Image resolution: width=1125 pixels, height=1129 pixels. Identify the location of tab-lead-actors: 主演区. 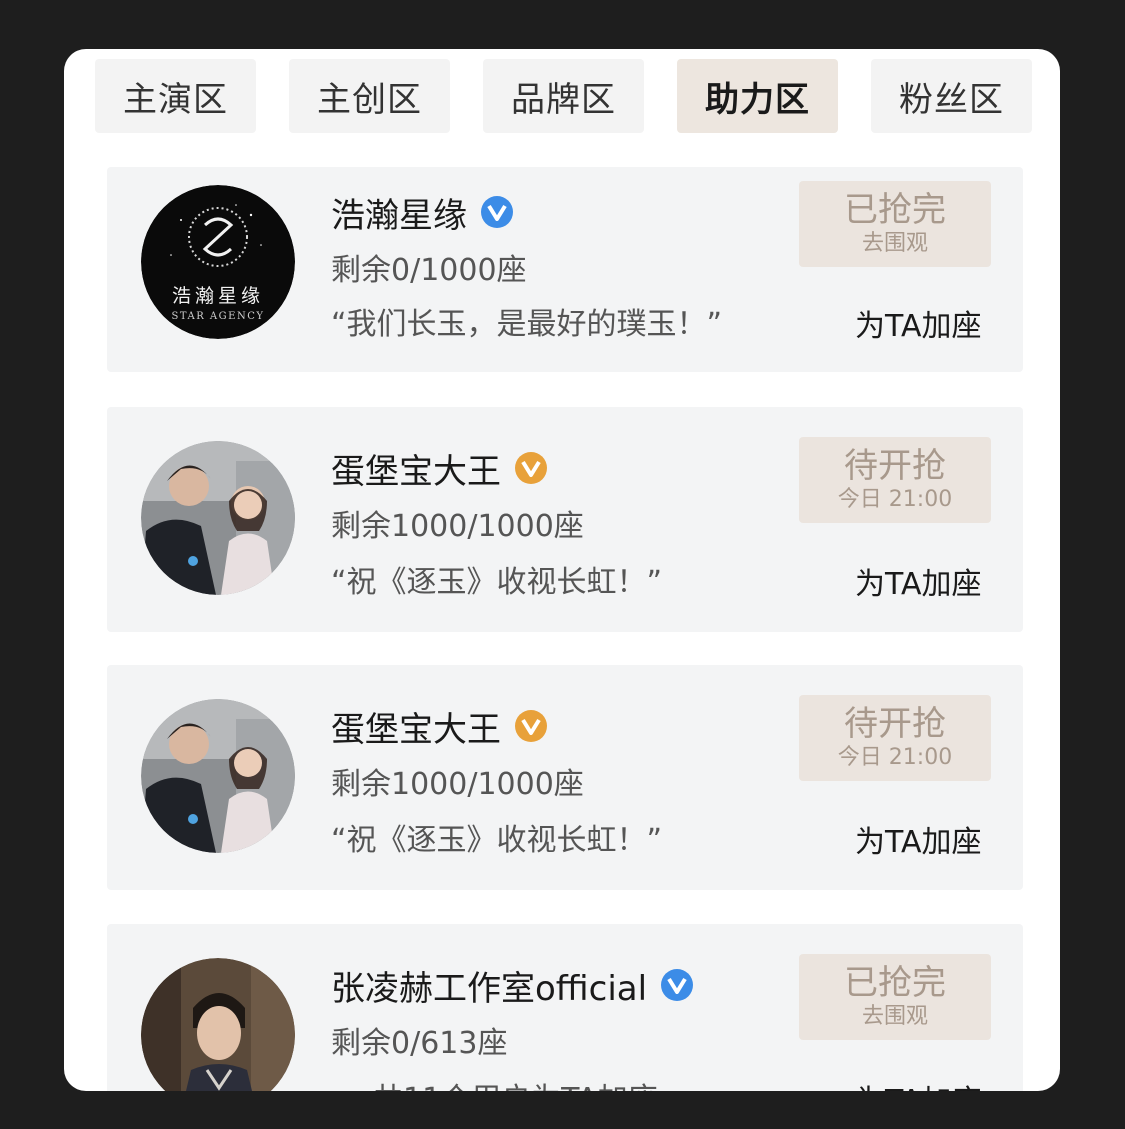
(175, 96).